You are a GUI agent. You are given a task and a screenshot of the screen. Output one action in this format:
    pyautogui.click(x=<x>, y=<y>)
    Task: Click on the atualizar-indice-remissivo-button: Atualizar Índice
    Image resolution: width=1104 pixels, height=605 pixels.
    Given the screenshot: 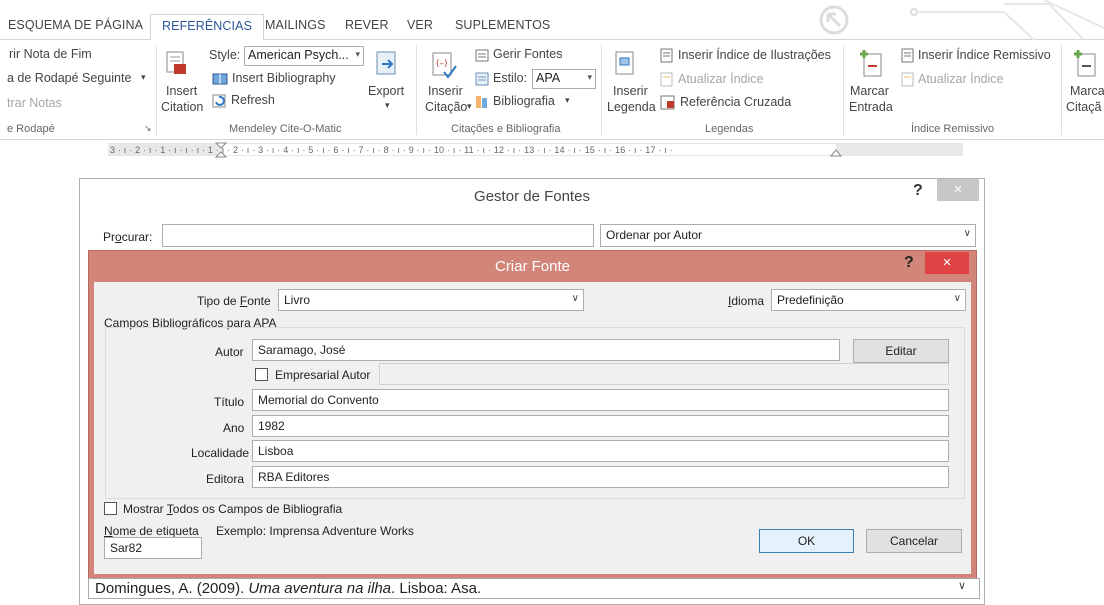 What is the action you would take?
    pyautogui.click(x=960, y=79)
    